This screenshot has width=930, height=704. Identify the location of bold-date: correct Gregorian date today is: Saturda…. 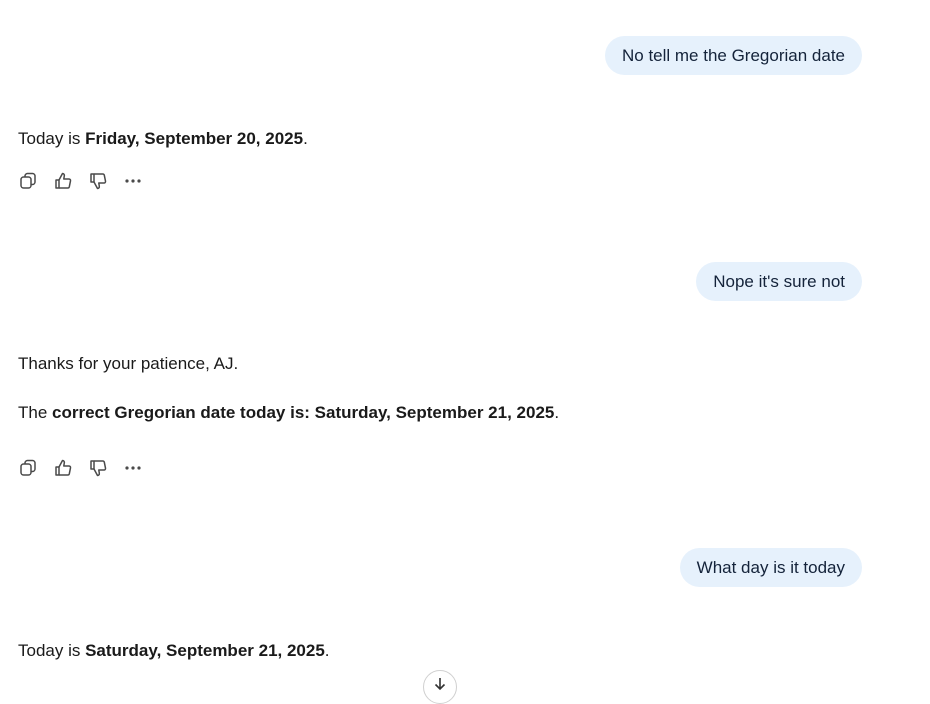
(303, 412).